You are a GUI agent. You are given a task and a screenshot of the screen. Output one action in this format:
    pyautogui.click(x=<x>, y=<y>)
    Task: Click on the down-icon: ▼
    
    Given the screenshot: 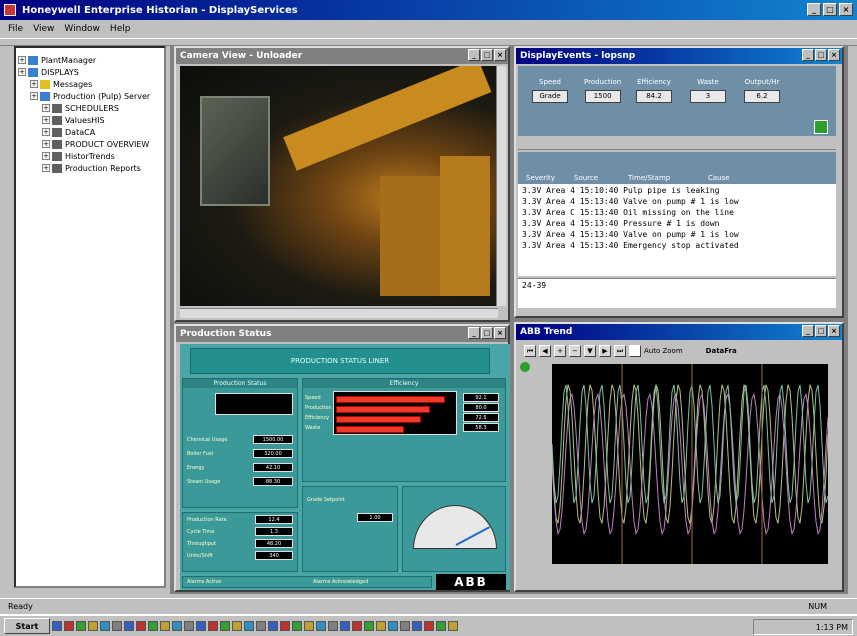 What is the action you would take?
    pyautogui.click(x=590, y=351)
    